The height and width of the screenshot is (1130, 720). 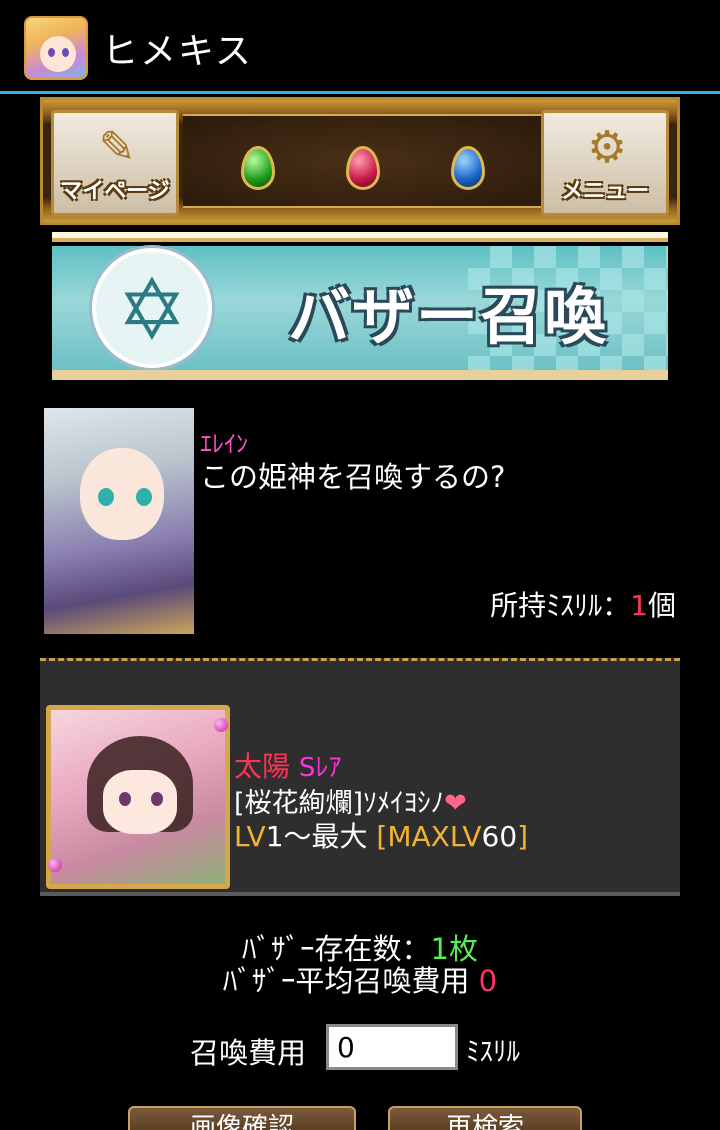 I want to click on maxlv-value: 60, so click(x=499, y=836).